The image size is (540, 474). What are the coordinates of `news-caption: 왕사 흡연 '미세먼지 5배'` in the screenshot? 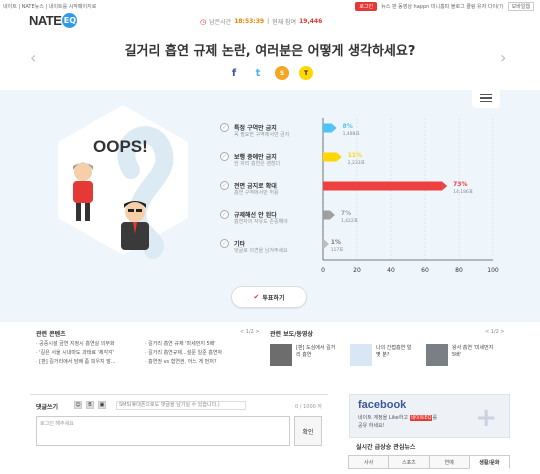 It's located at (475, 352).